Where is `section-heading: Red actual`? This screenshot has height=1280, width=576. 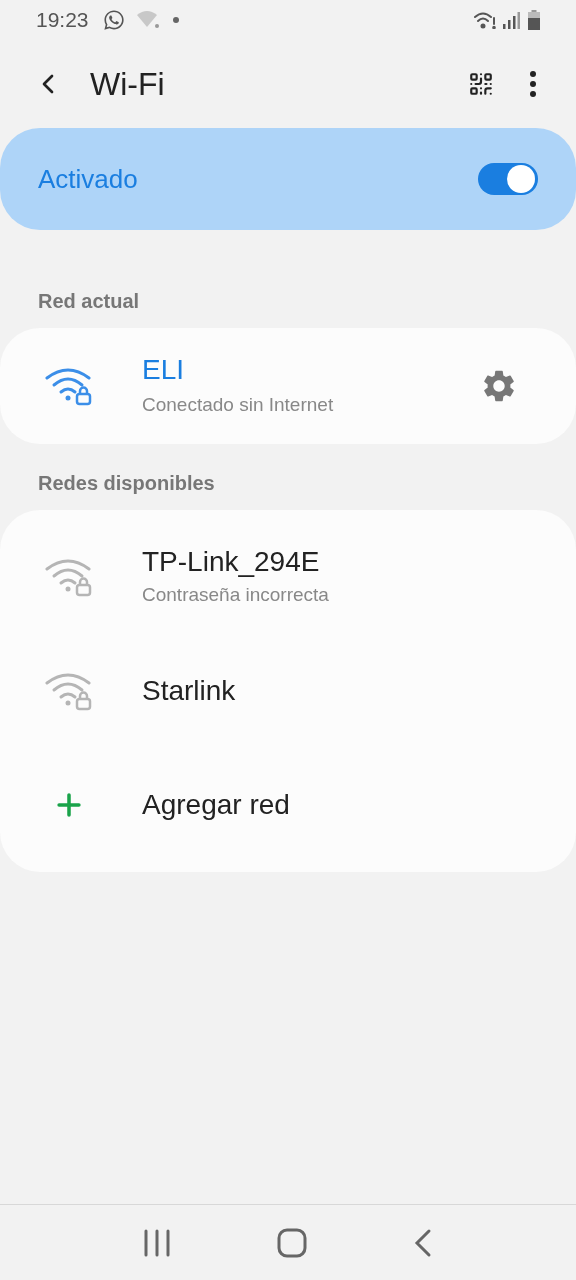
section-heading: Red actual is located at coordinates (89, 301).